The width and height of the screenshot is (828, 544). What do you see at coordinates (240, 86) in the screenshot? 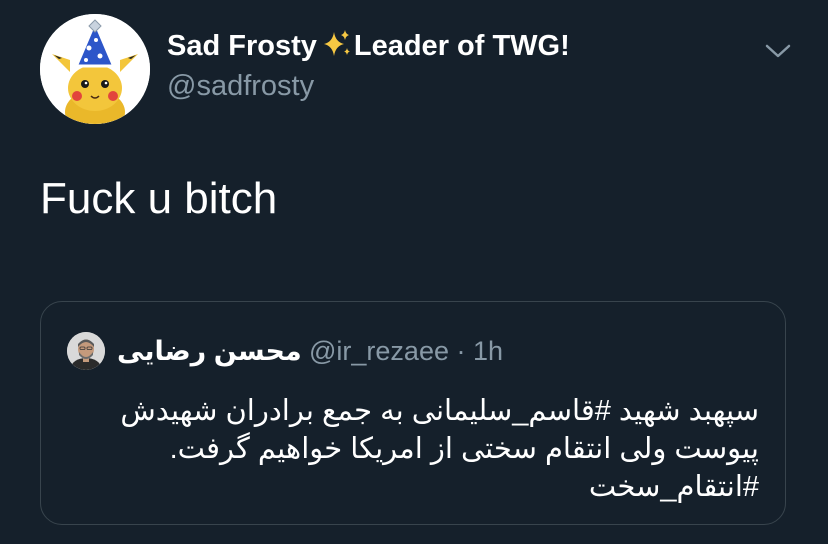
I see `author-handle: @sadfrosty` at bounding box center [240, 86].